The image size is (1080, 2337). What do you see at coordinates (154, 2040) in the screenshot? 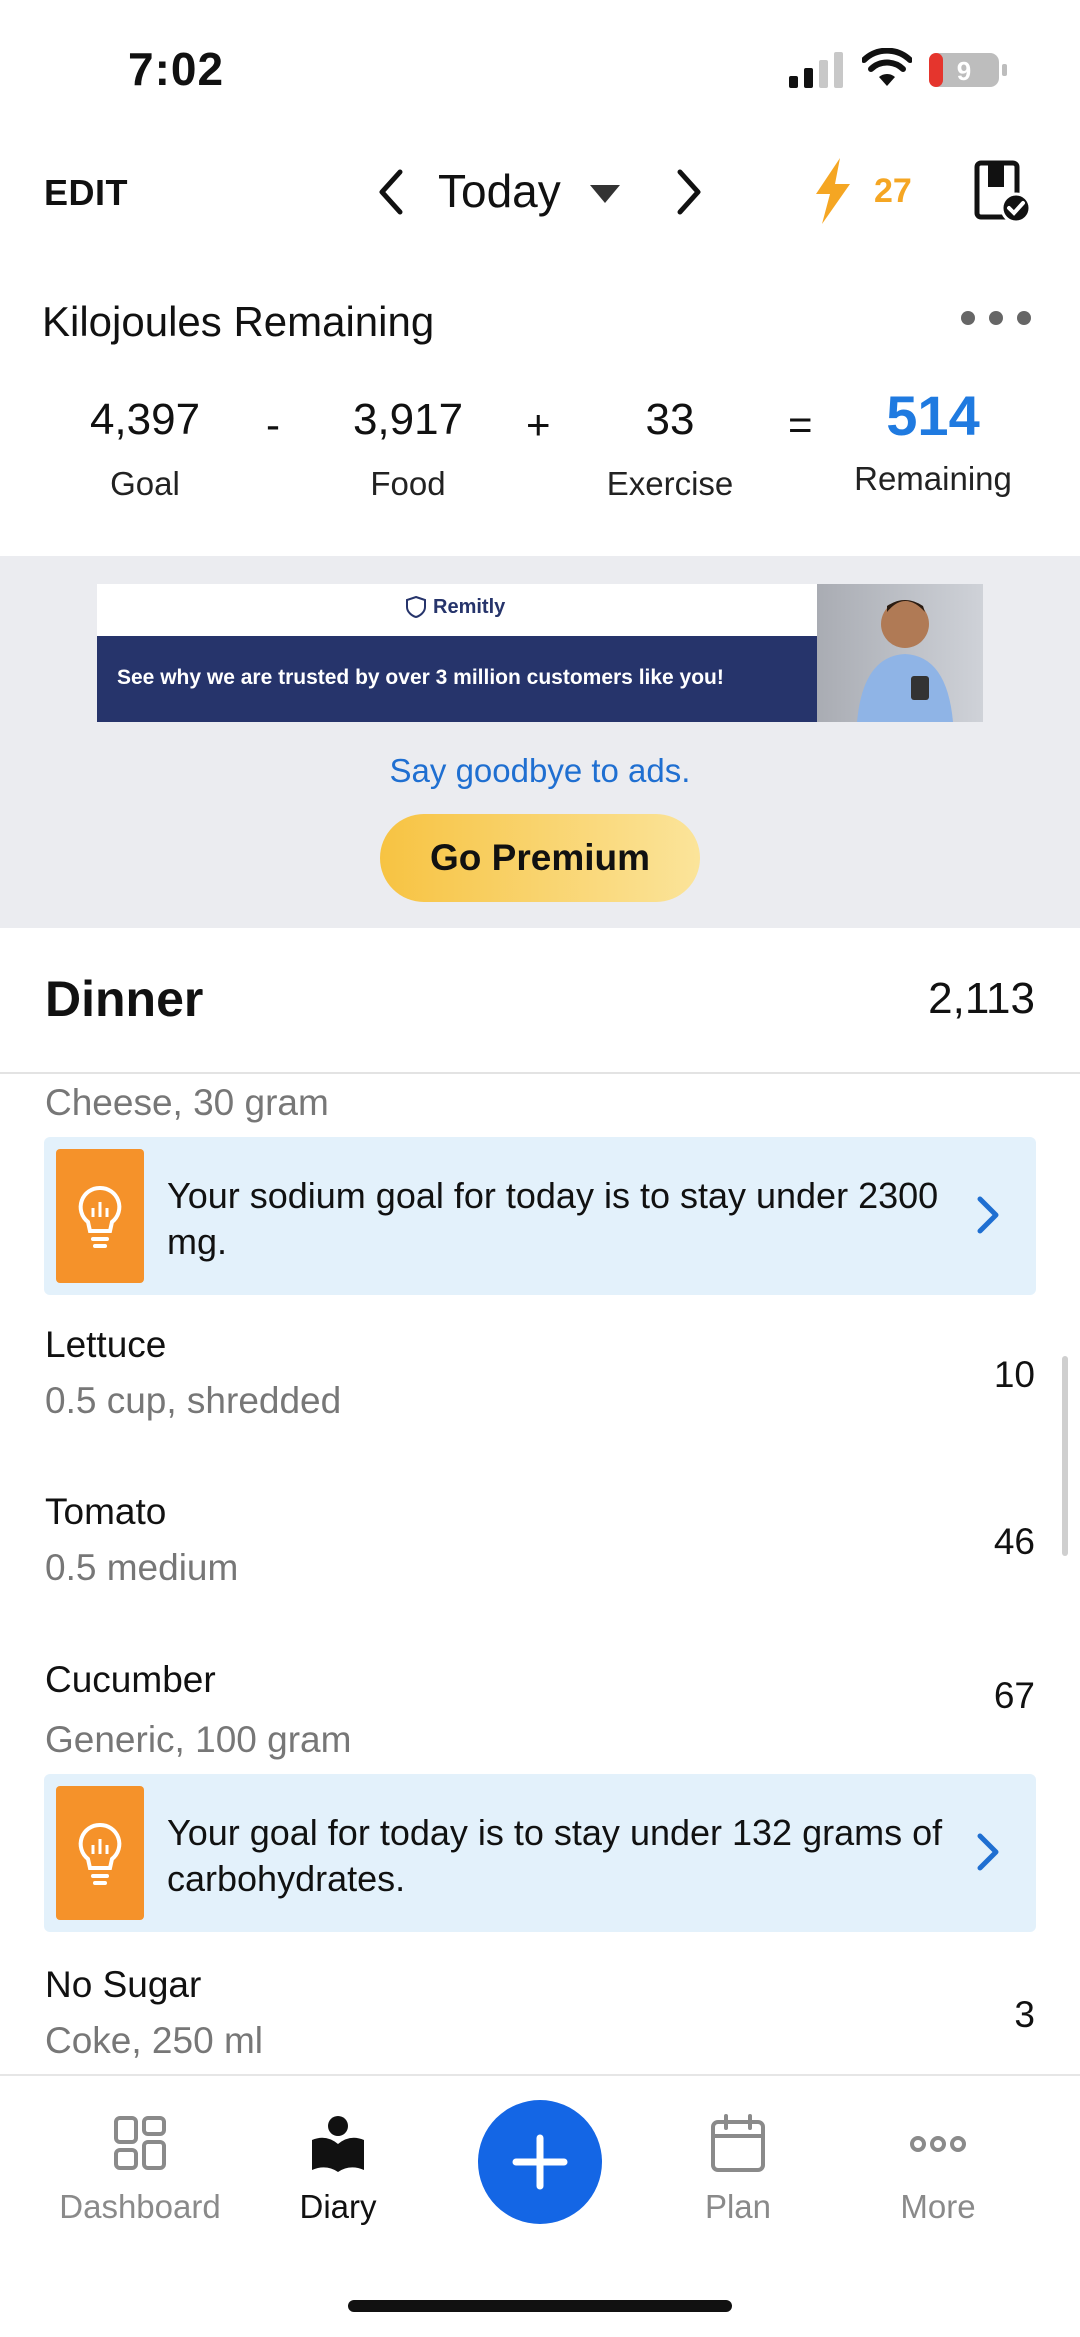
I see `food-detail: Coke, 250 ml` at bounding box center [154, 2040].